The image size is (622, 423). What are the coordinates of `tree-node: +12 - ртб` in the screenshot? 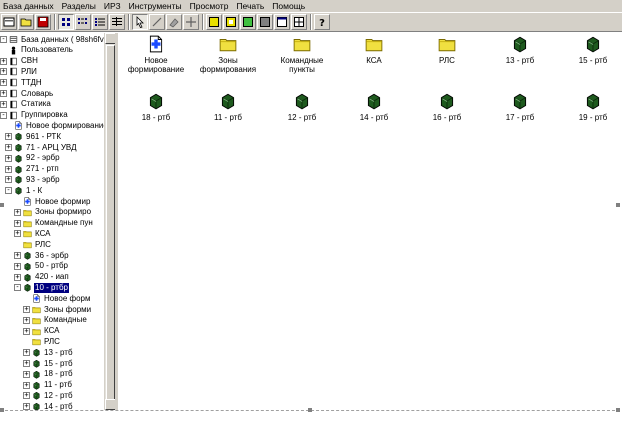 It's located at (48, 395).